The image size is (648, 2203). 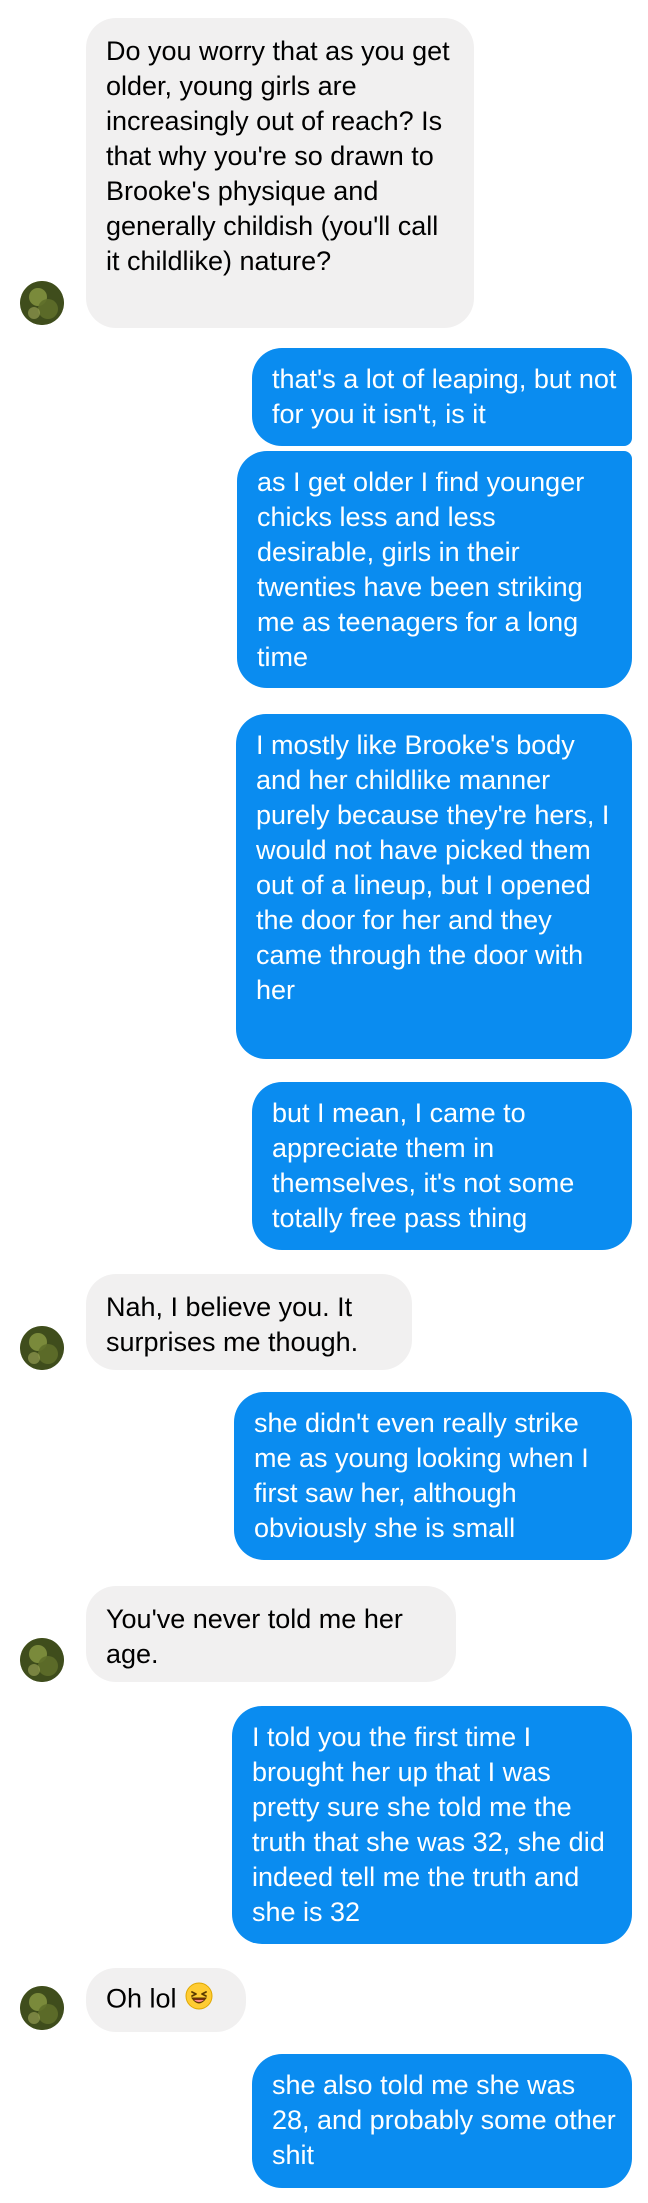 I want to click on incoming-message: You've never told me her age., so click(x=271, y=1634).